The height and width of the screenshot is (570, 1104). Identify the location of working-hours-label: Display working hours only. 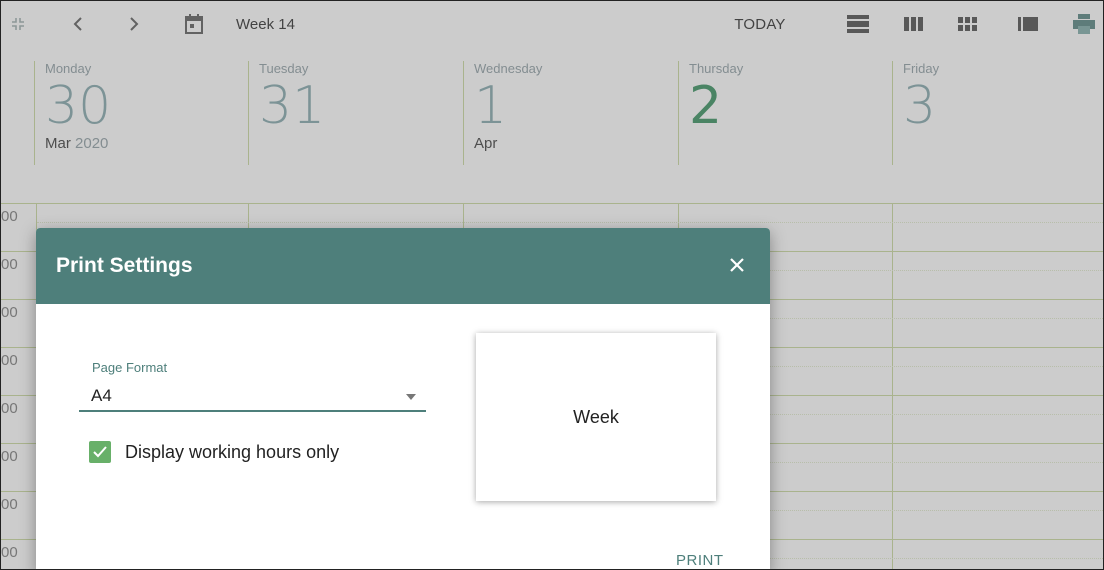
(232, 451).